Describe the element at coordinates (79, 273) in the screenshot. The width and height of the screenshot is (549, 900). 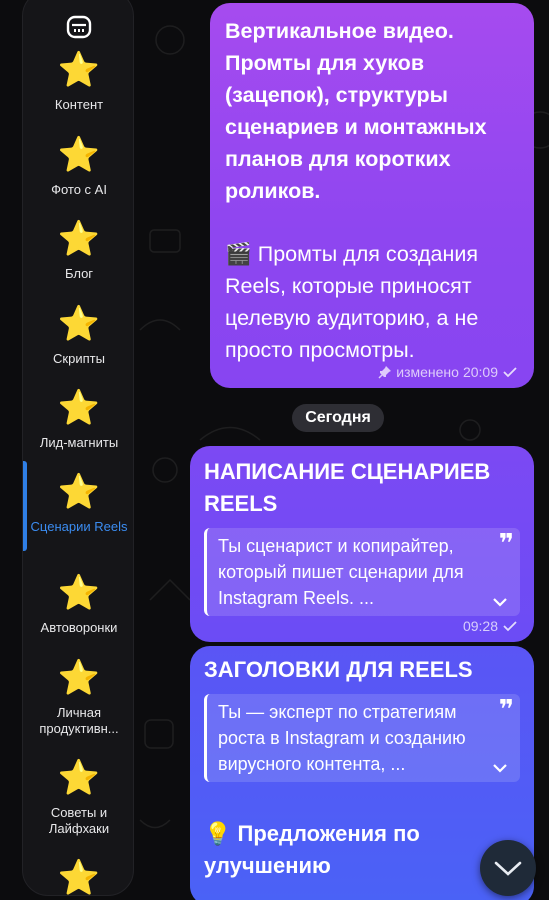
I see `folder-label: Блог` at that location.